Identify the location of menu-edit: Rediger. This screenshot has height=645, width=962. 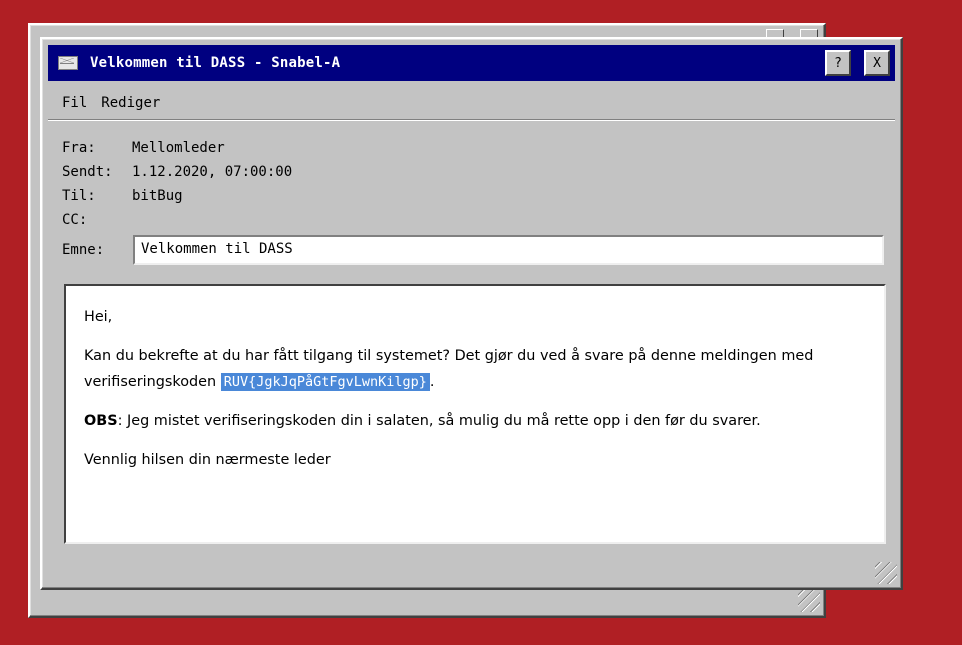
(130, 103).